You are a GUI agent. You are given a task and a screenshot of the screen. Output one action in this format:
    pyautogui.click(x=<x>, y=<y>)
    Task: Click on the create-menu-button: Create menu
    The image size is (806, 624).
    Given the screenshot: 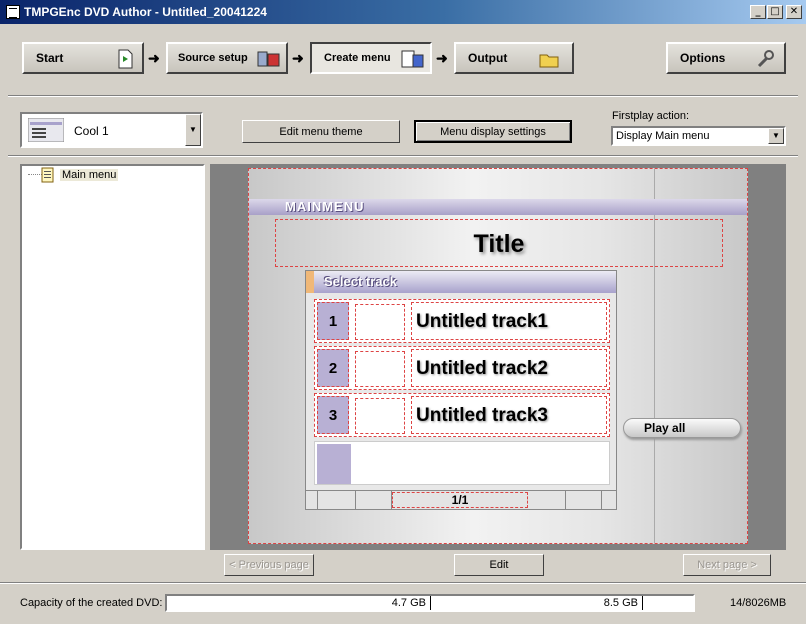 What is the action you would take?
    pyautogui.click(x=371, y=58)
    